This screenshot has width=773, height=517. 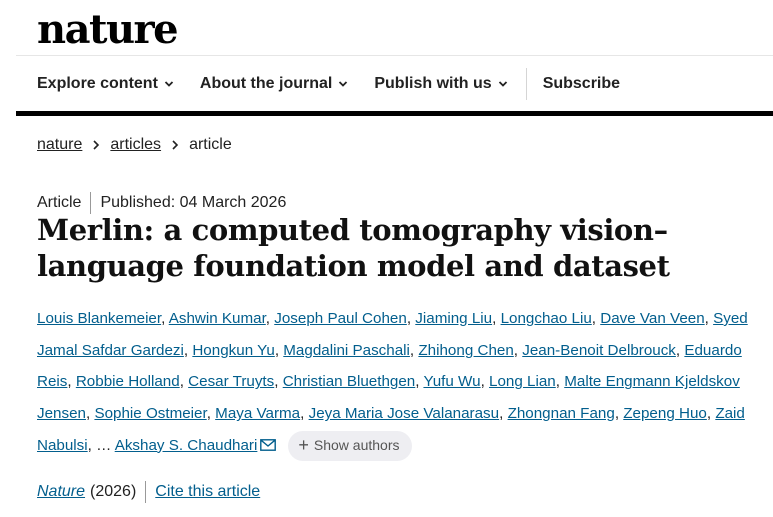 What do you see at coordinates (186, 445) in the screenshot?
I see `corresponding-author-link: Akshay S. Chaudhari` at bounding box center [186, 445].